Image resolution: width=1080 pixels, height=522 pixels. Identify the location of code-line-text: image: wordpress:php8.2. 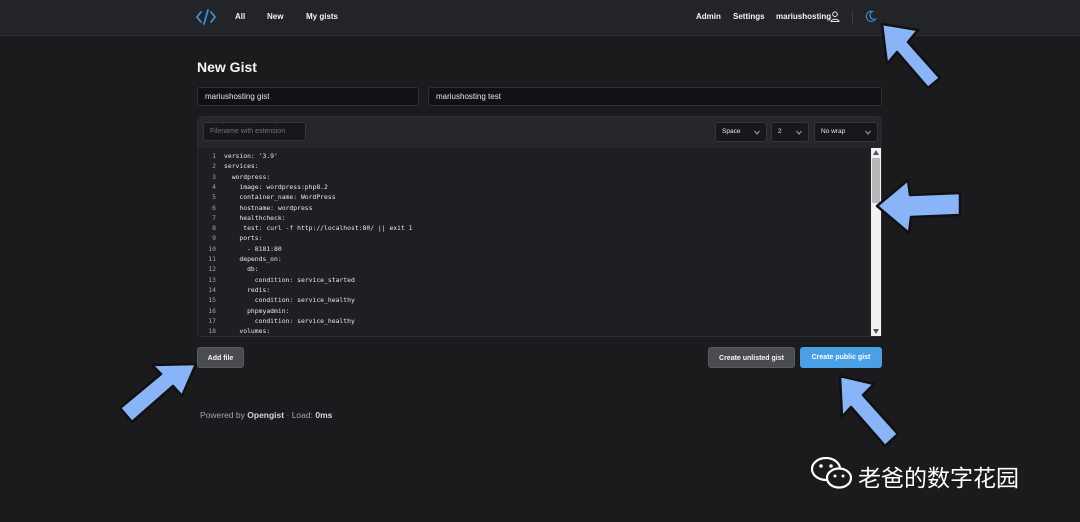
(276, 187).